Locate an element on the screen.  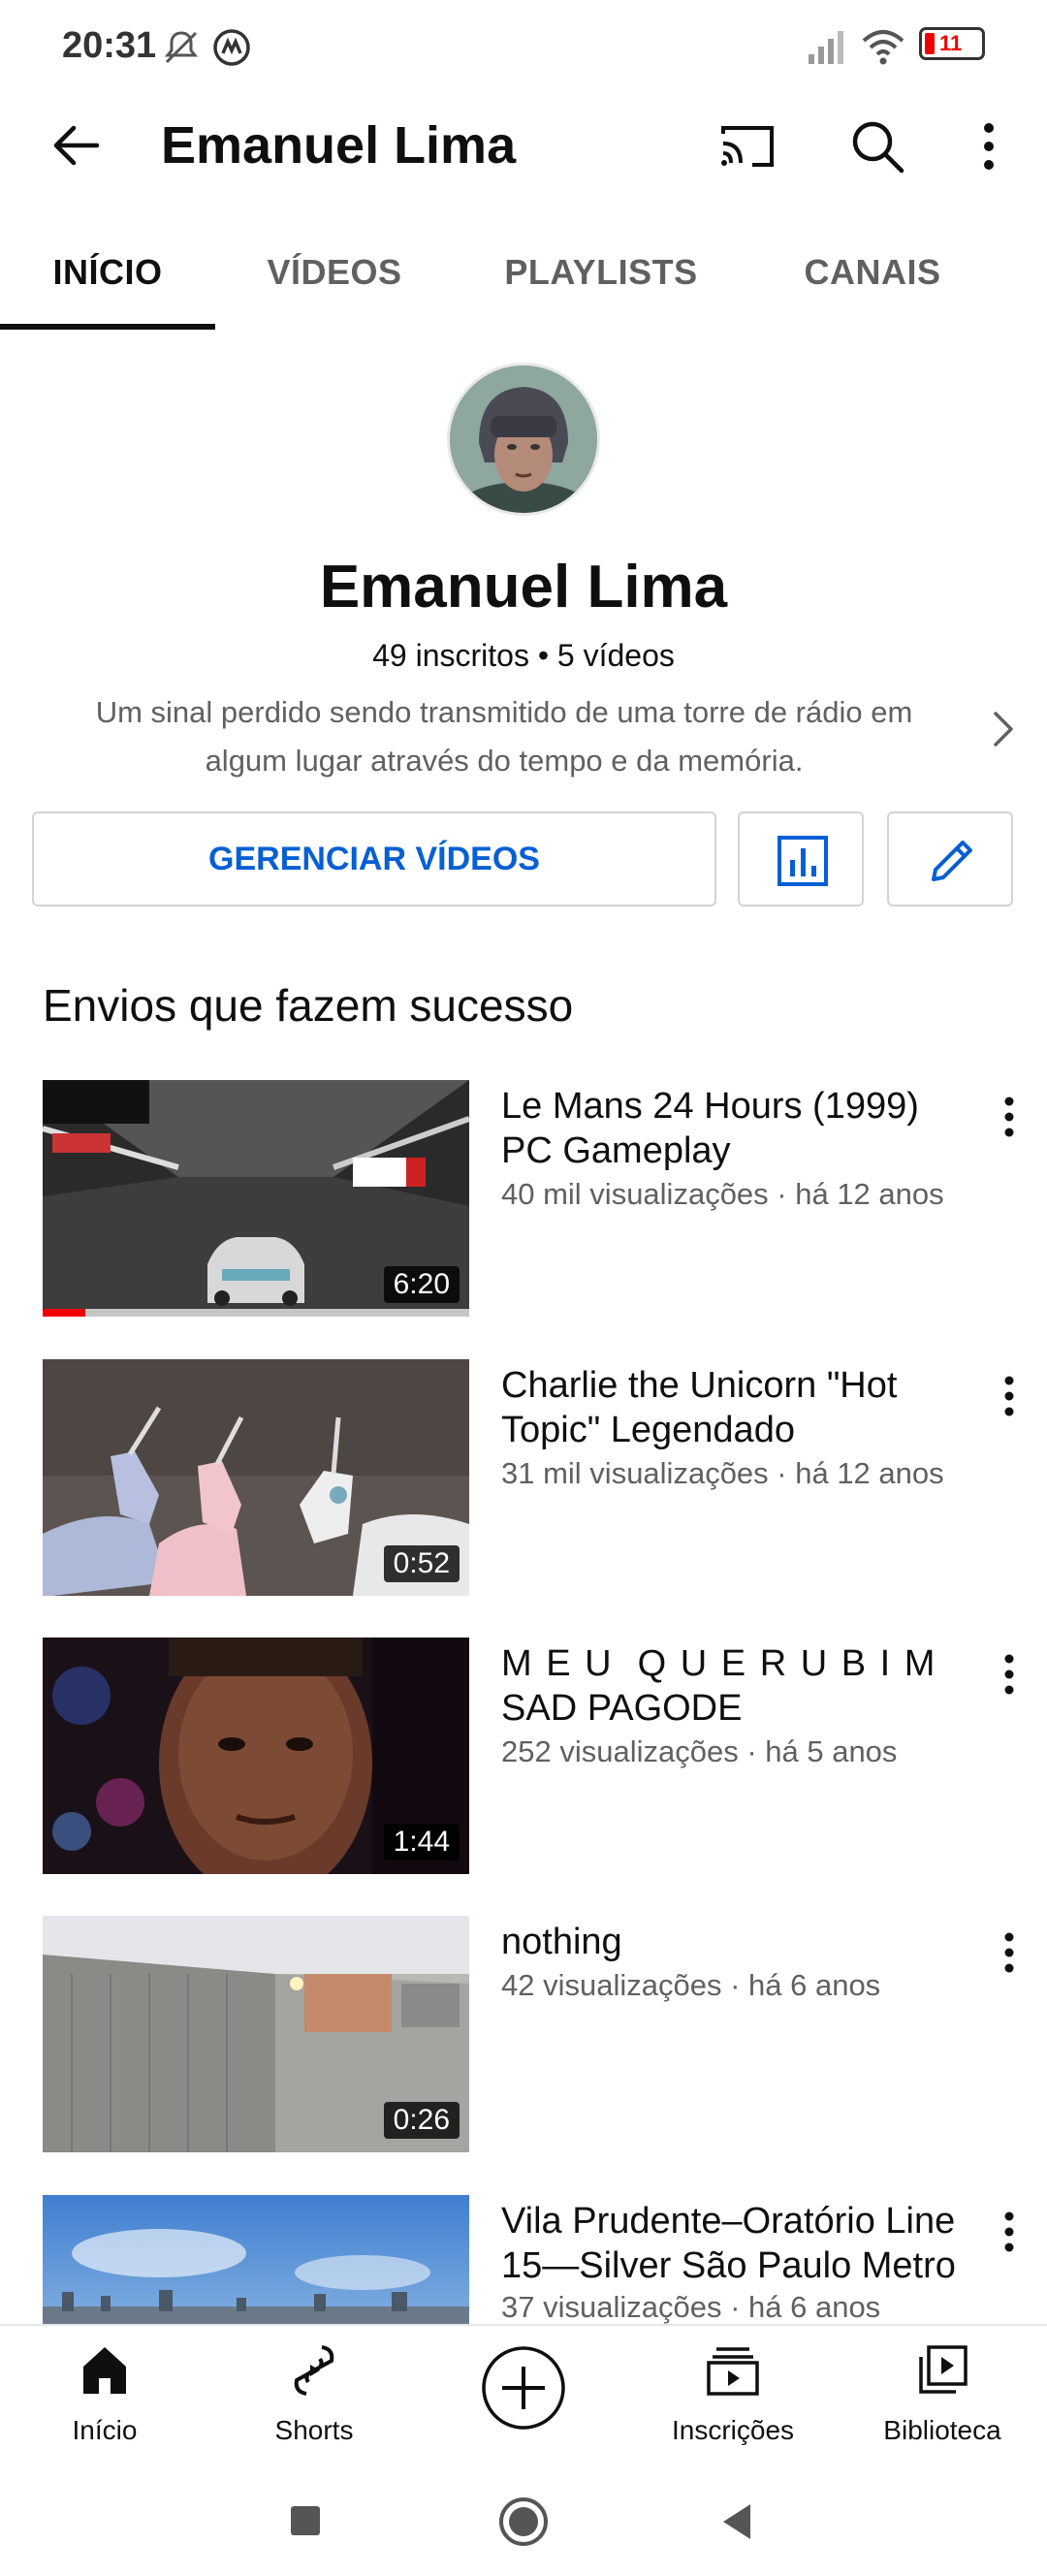
channel-tabs: INÍCIO VÍDEOS PLAYLISTS CANAIS is located at coordinates (523, 272).